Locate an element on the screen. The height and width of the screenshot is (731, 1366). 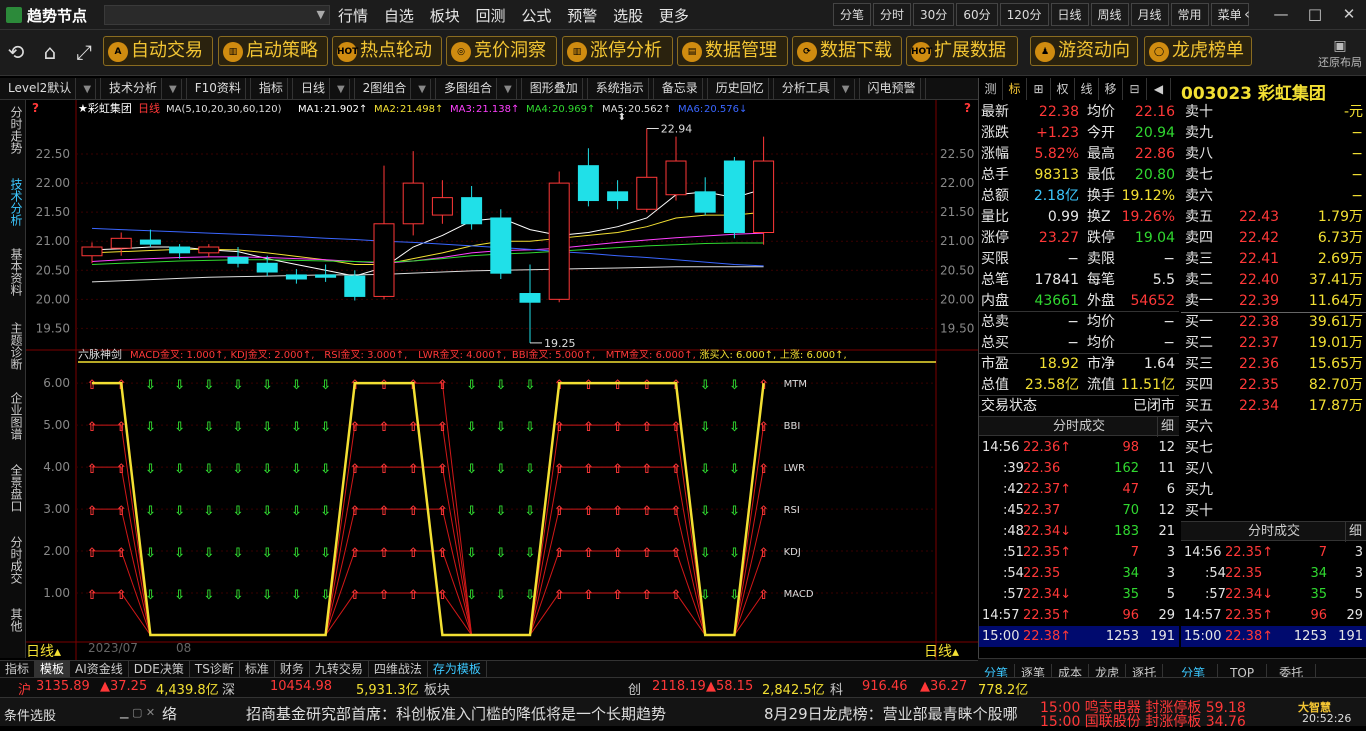
search-input: ▼ is located at coordinates (217, 15).